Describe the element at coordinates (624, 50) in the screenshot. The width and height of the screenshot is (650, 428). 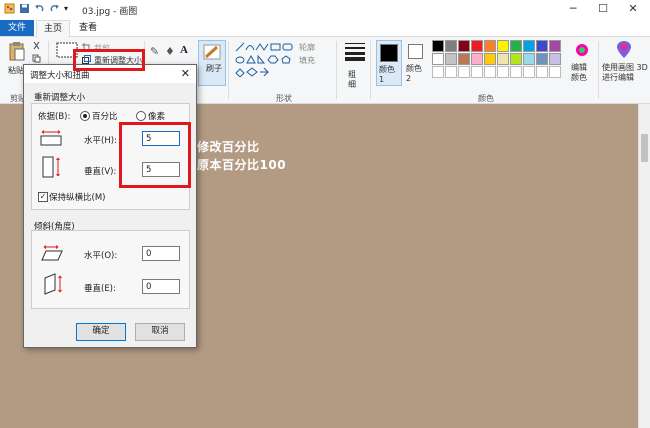
I see `paint3d-icon` at that location.